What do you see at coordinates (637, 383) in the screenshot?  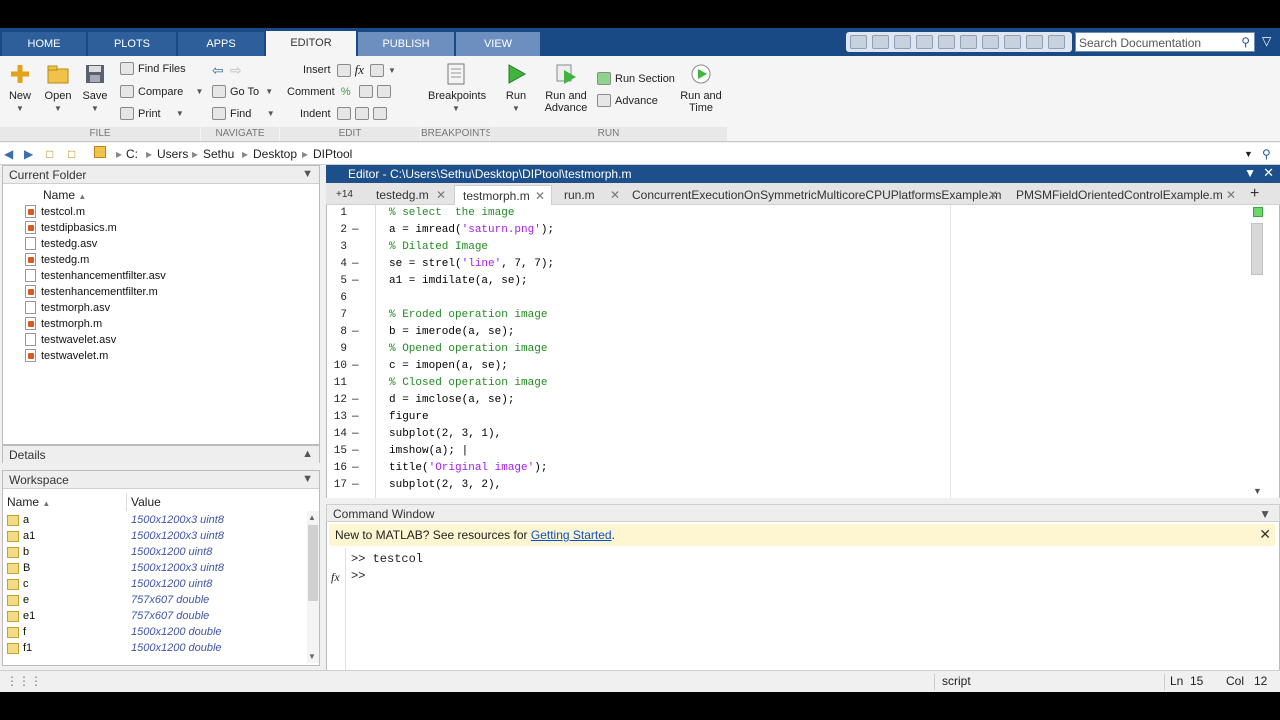 I see `code-line: 11 % Closed operation image` at bounding box center [637, 383].